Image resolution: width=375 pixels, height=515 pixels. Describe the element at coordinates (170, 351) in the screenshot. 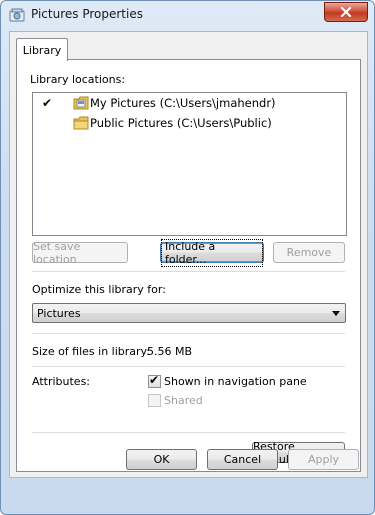

I see `size-value: 5.56 MB` at that location.